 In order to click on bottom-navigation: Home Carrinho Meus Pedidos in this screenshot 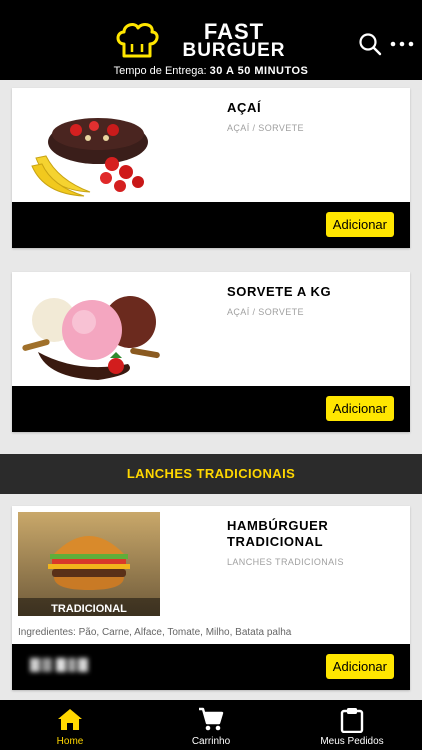, I will do `click(211, 725)`.